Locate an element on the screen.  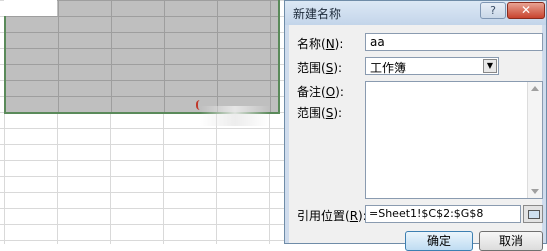
refers-to-label-key: R is located at coordinates (354, 216).